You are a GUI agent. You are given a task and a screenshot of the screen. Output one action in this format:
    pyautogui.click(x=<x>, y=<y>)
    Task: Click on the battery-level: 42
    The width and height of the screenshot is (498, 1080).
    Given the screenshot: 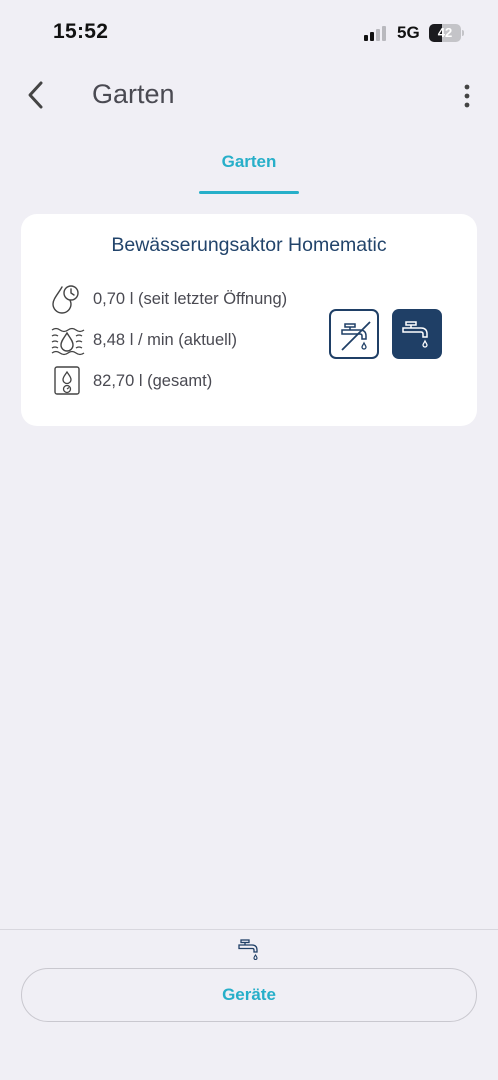 What is the action you would take?
    pyautogui.click(x=445, y=32)
    